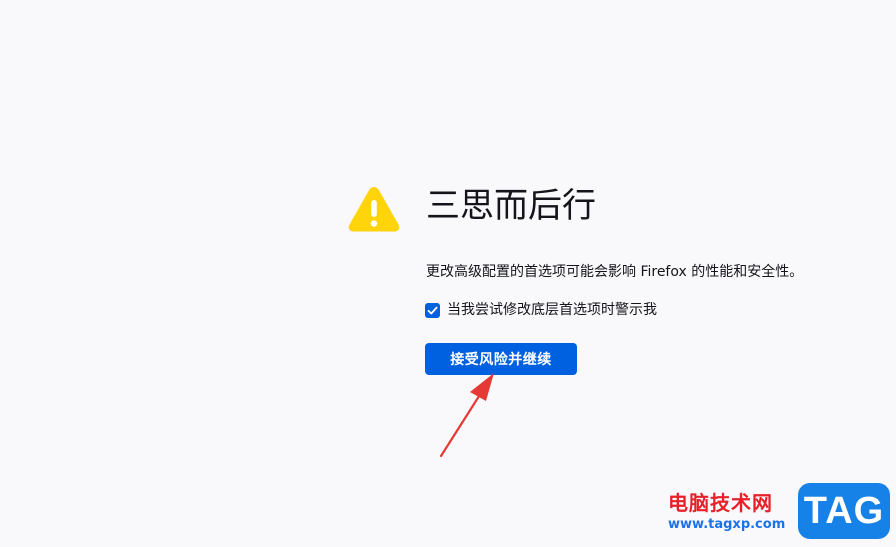 This screenshot has height=547, width=896. Describe the element at coordinates (844, 511) in the screenshot. I see `watermark-logo: TAG` at that location.